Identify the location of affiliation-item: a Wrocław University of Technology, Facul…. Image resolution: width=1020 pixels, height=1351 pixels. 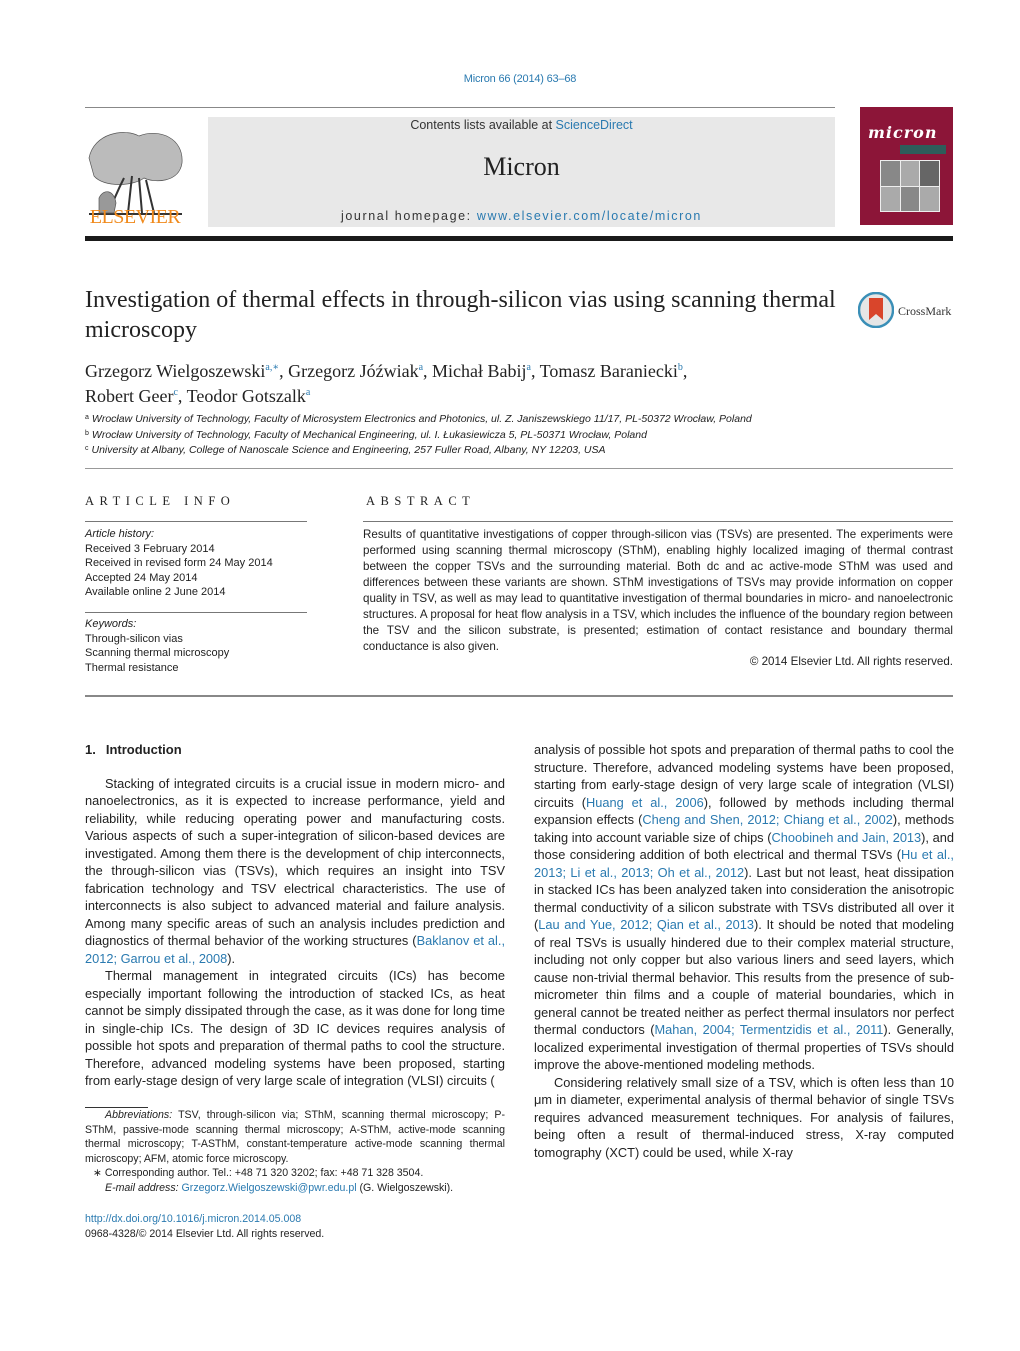
(520, 419).